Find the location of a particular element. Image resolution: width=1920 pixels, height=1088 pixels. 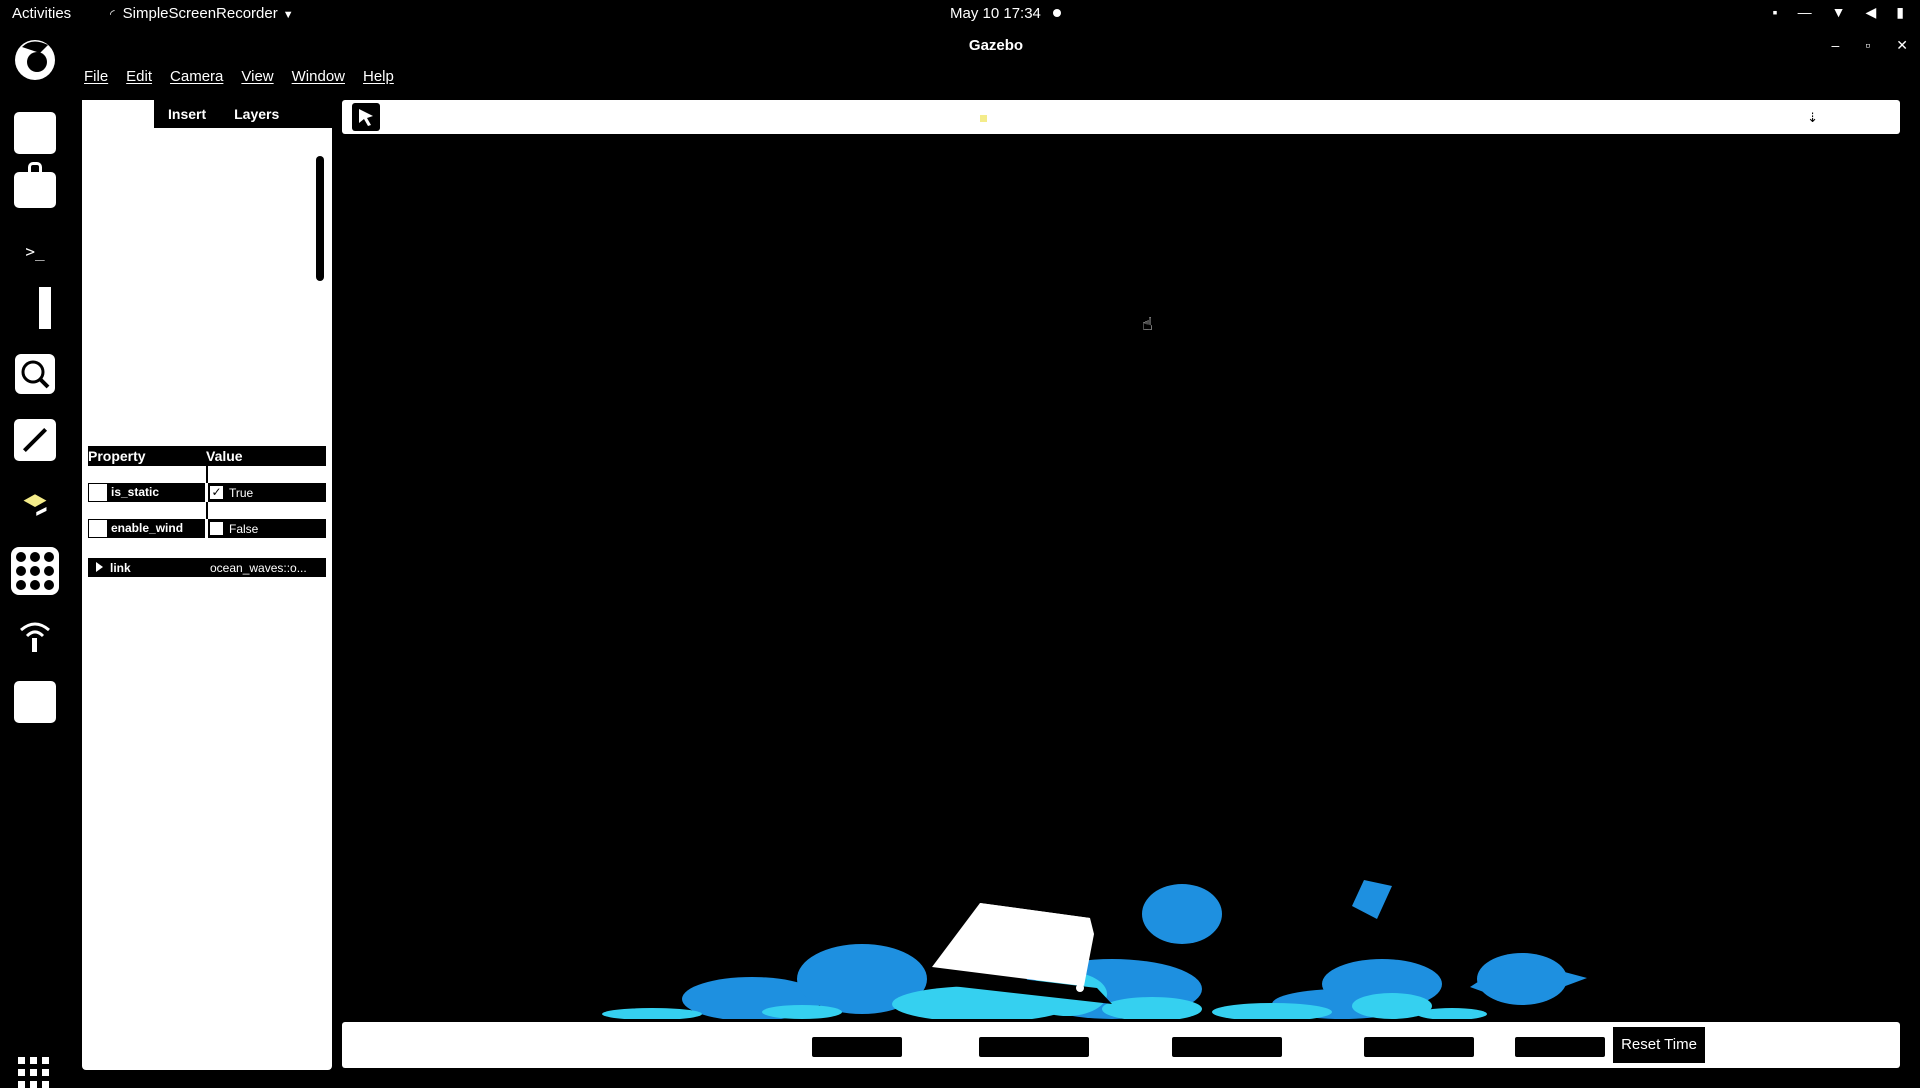

app-menu-label: SimpleScreenRecorder is located at coordinates (200, 13).